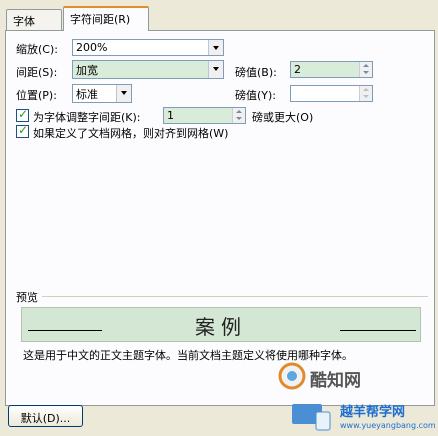 This screenshot has height=436, width=438. Describe the element at coordinates (331, 69) in the screenshot. I see `spacing-by-spinner: 2` at that location.